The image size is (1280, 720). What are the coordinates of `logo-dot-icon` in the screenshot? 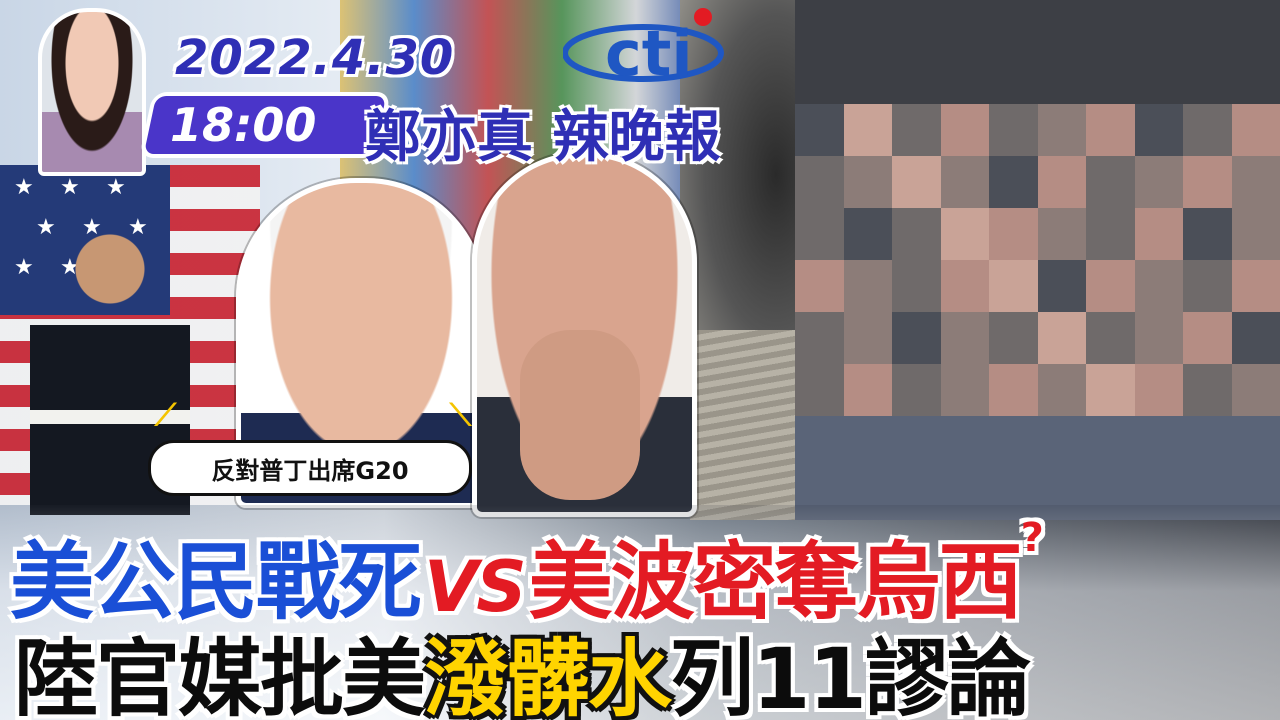 It's located at (703, 17).